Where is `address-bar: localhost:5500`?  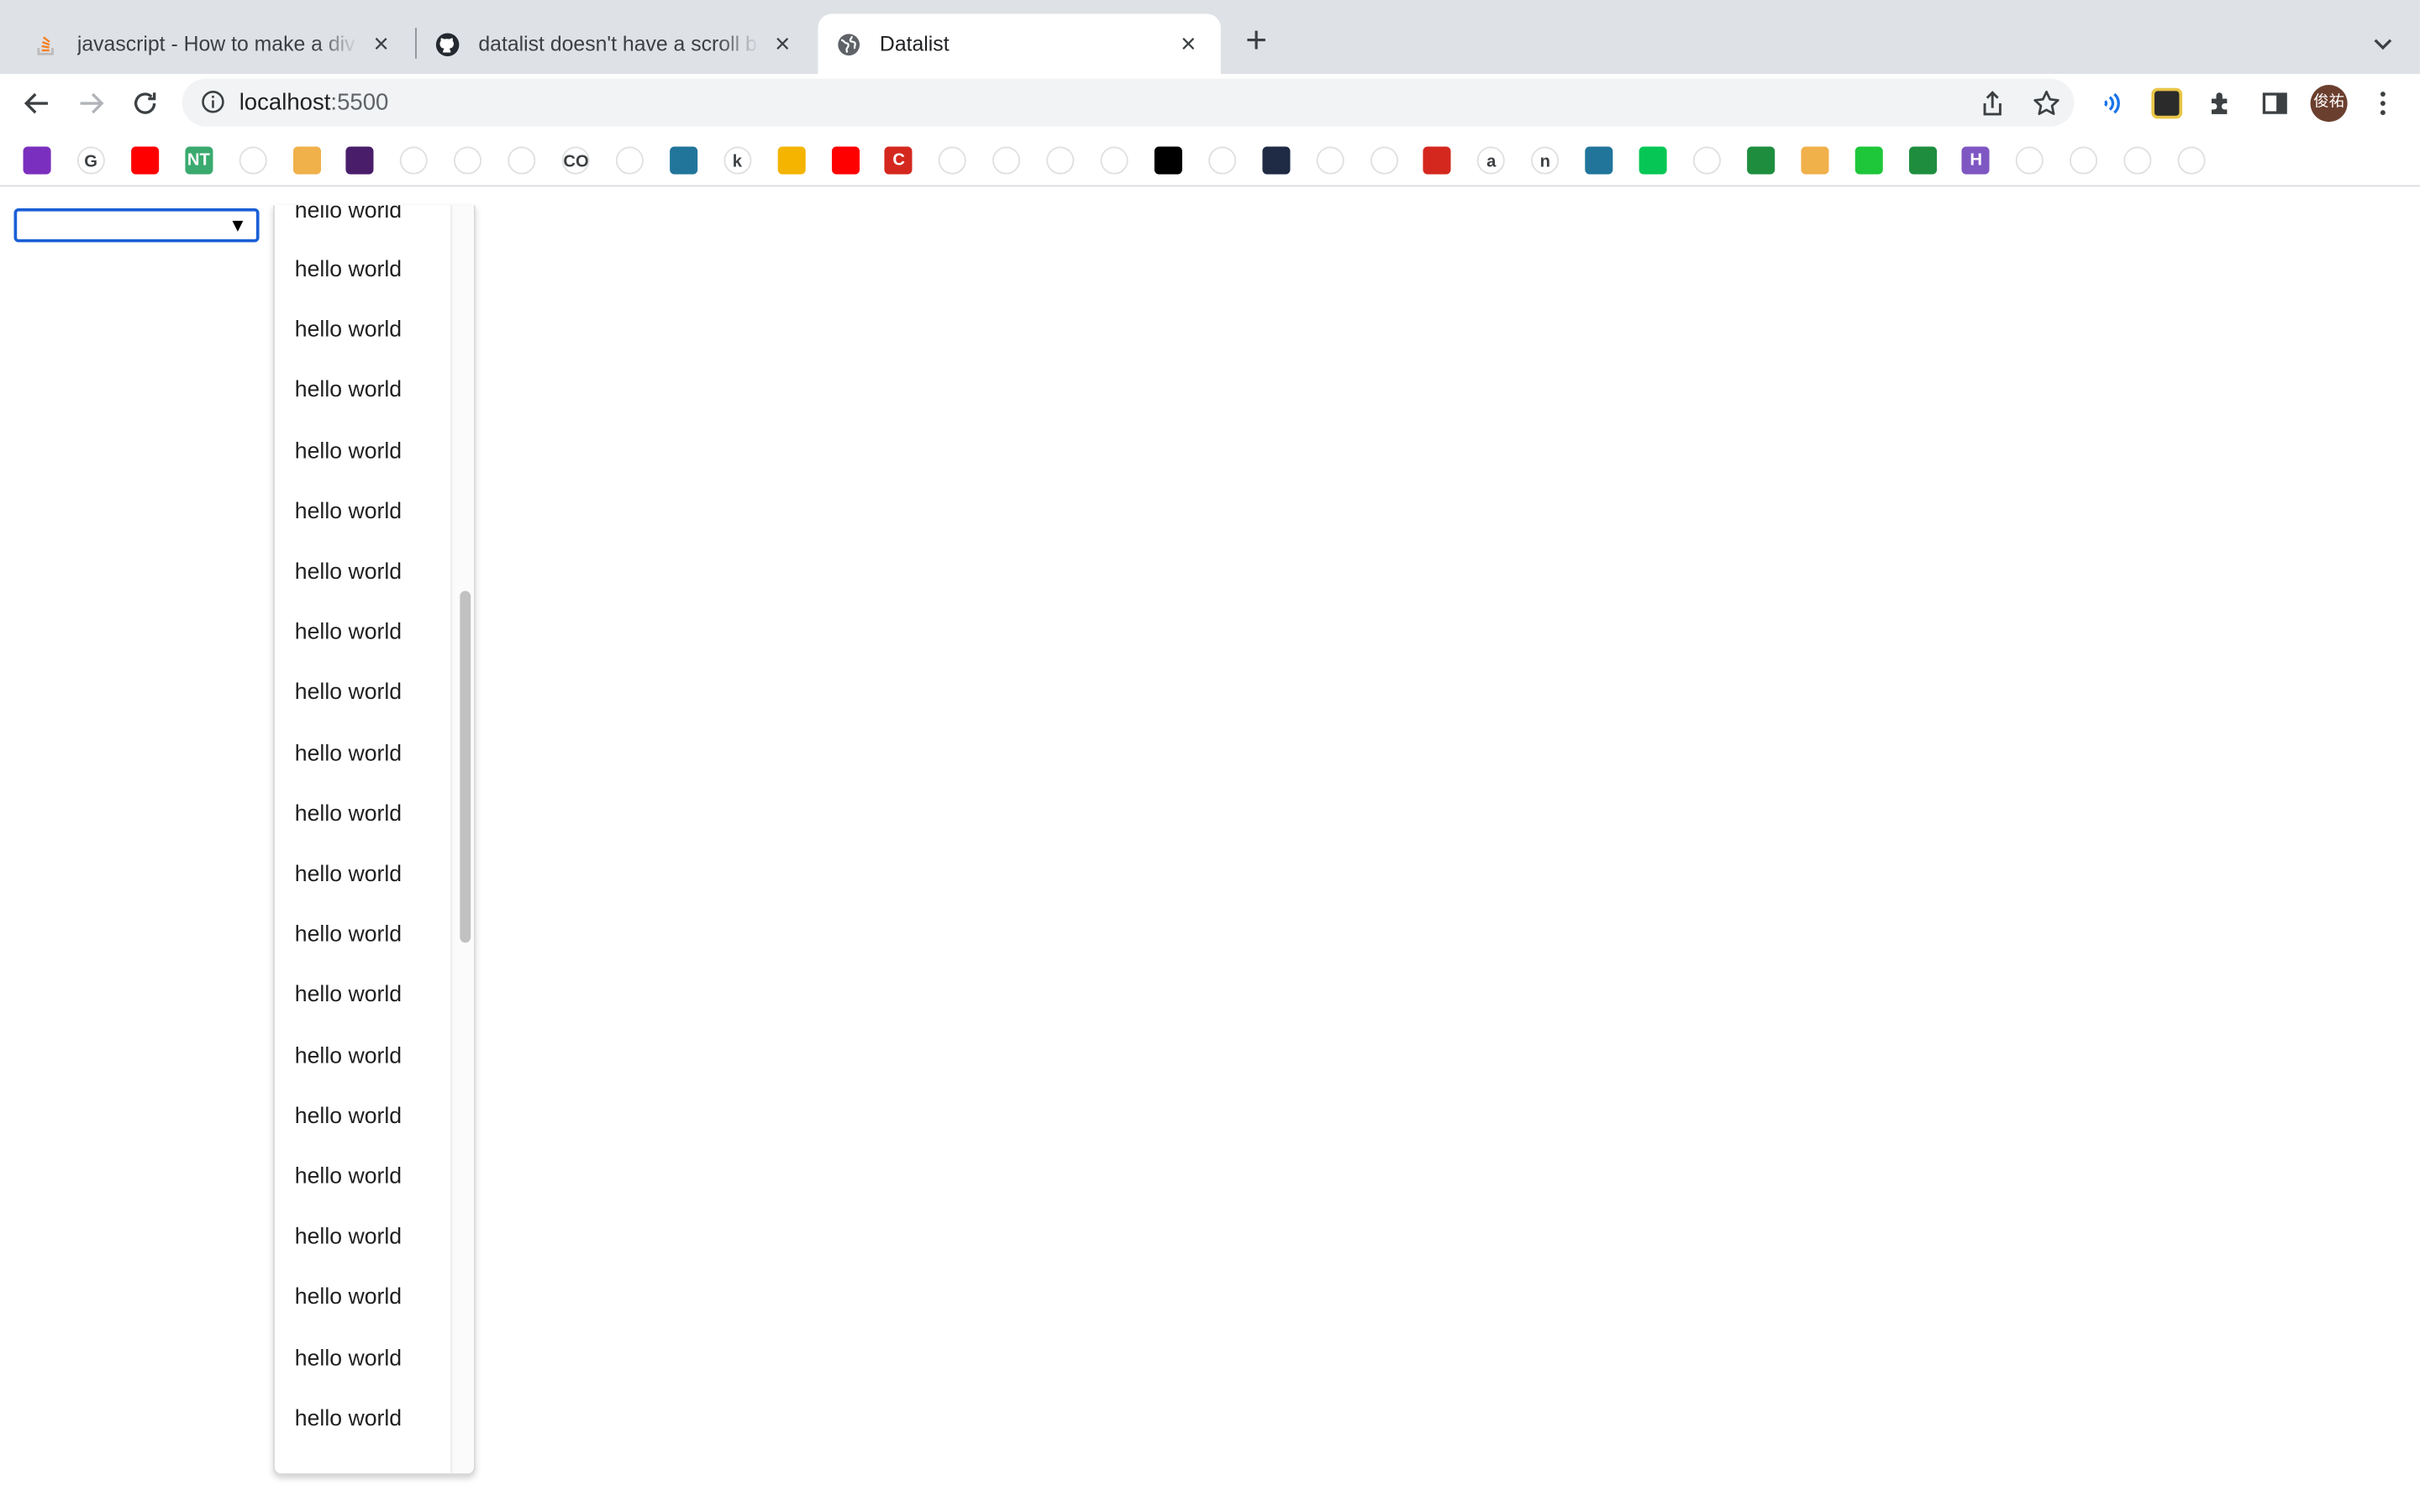
address-bar: localhost:5500 is located at coordinates (1128, 102).